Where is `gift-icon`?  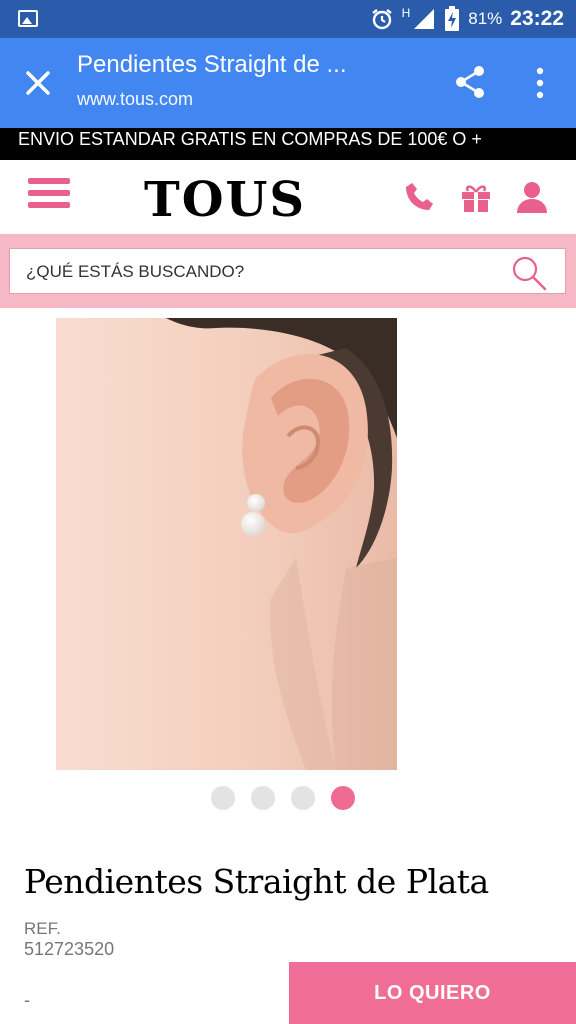
gift-icon is located at coordinates (476, 197).